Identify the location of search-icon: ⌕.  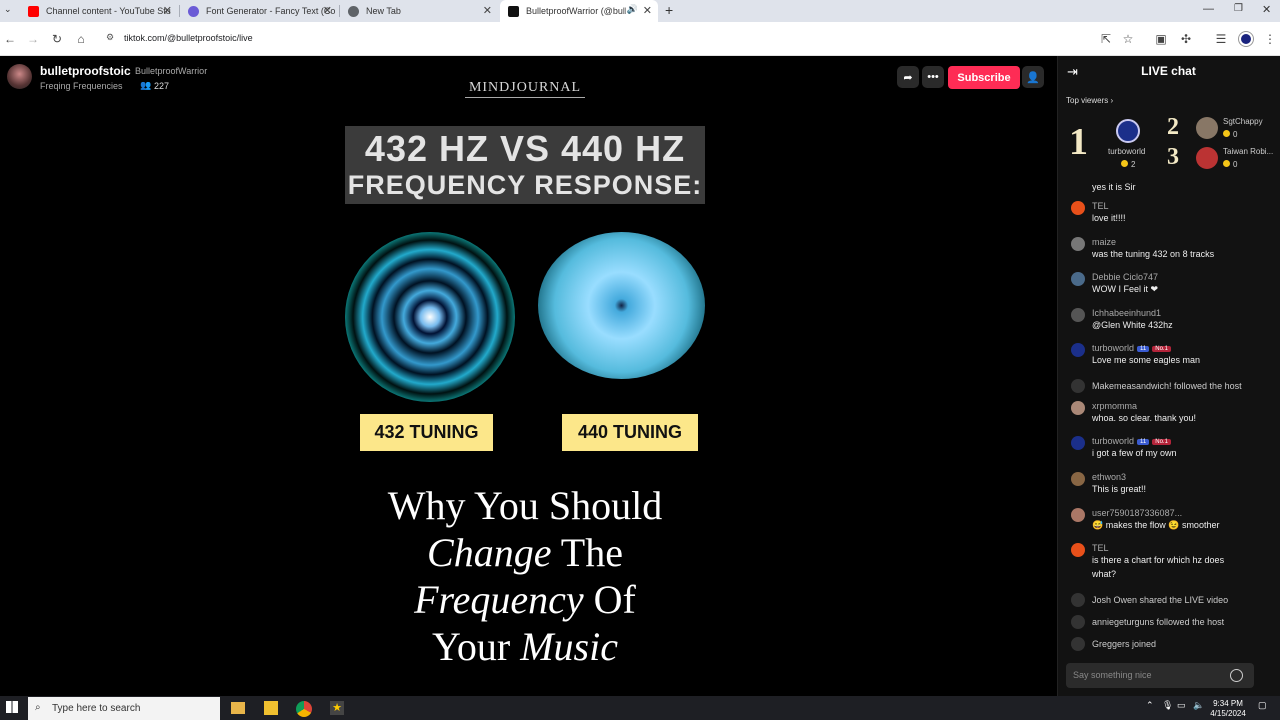
(38, 707).